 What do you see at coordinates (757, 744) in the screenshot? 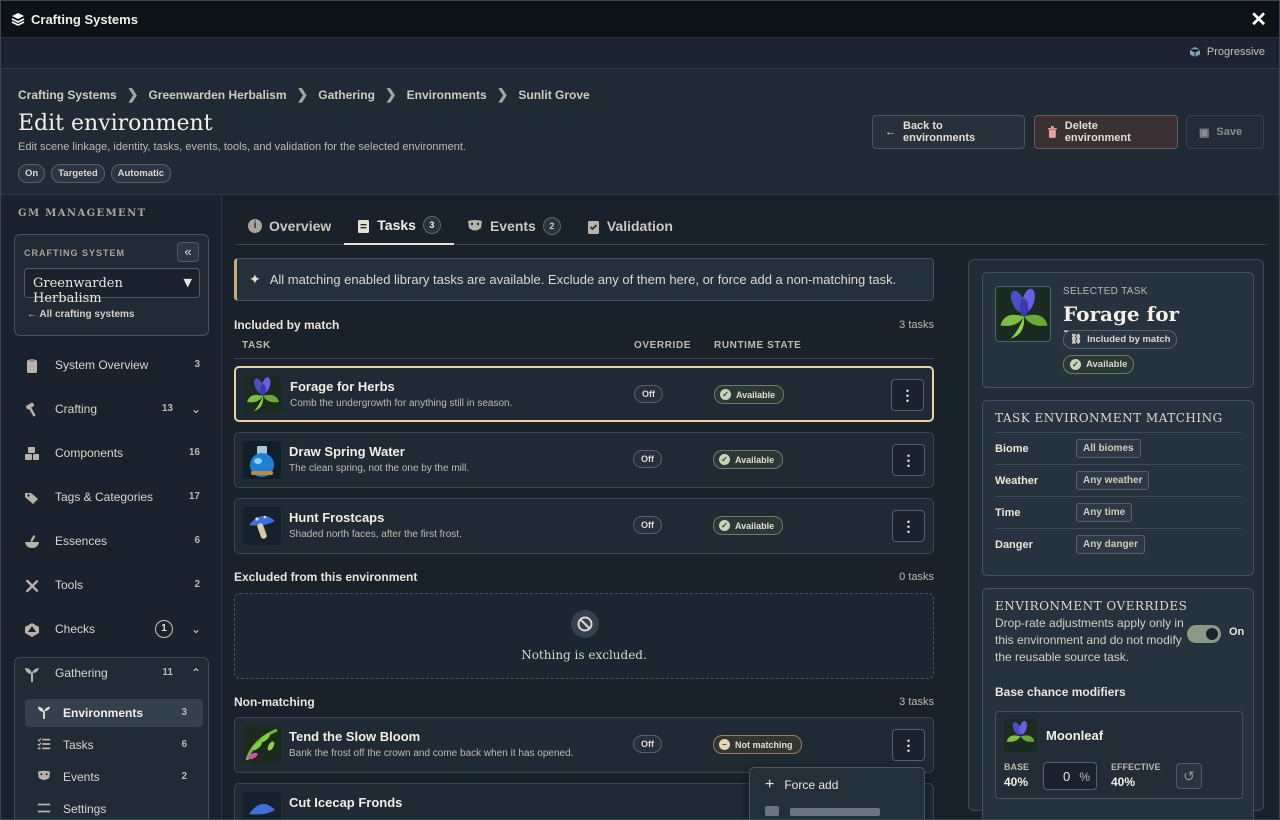
I see `runtime-state-badge: – Not matching` at bounding box center [757, 744].